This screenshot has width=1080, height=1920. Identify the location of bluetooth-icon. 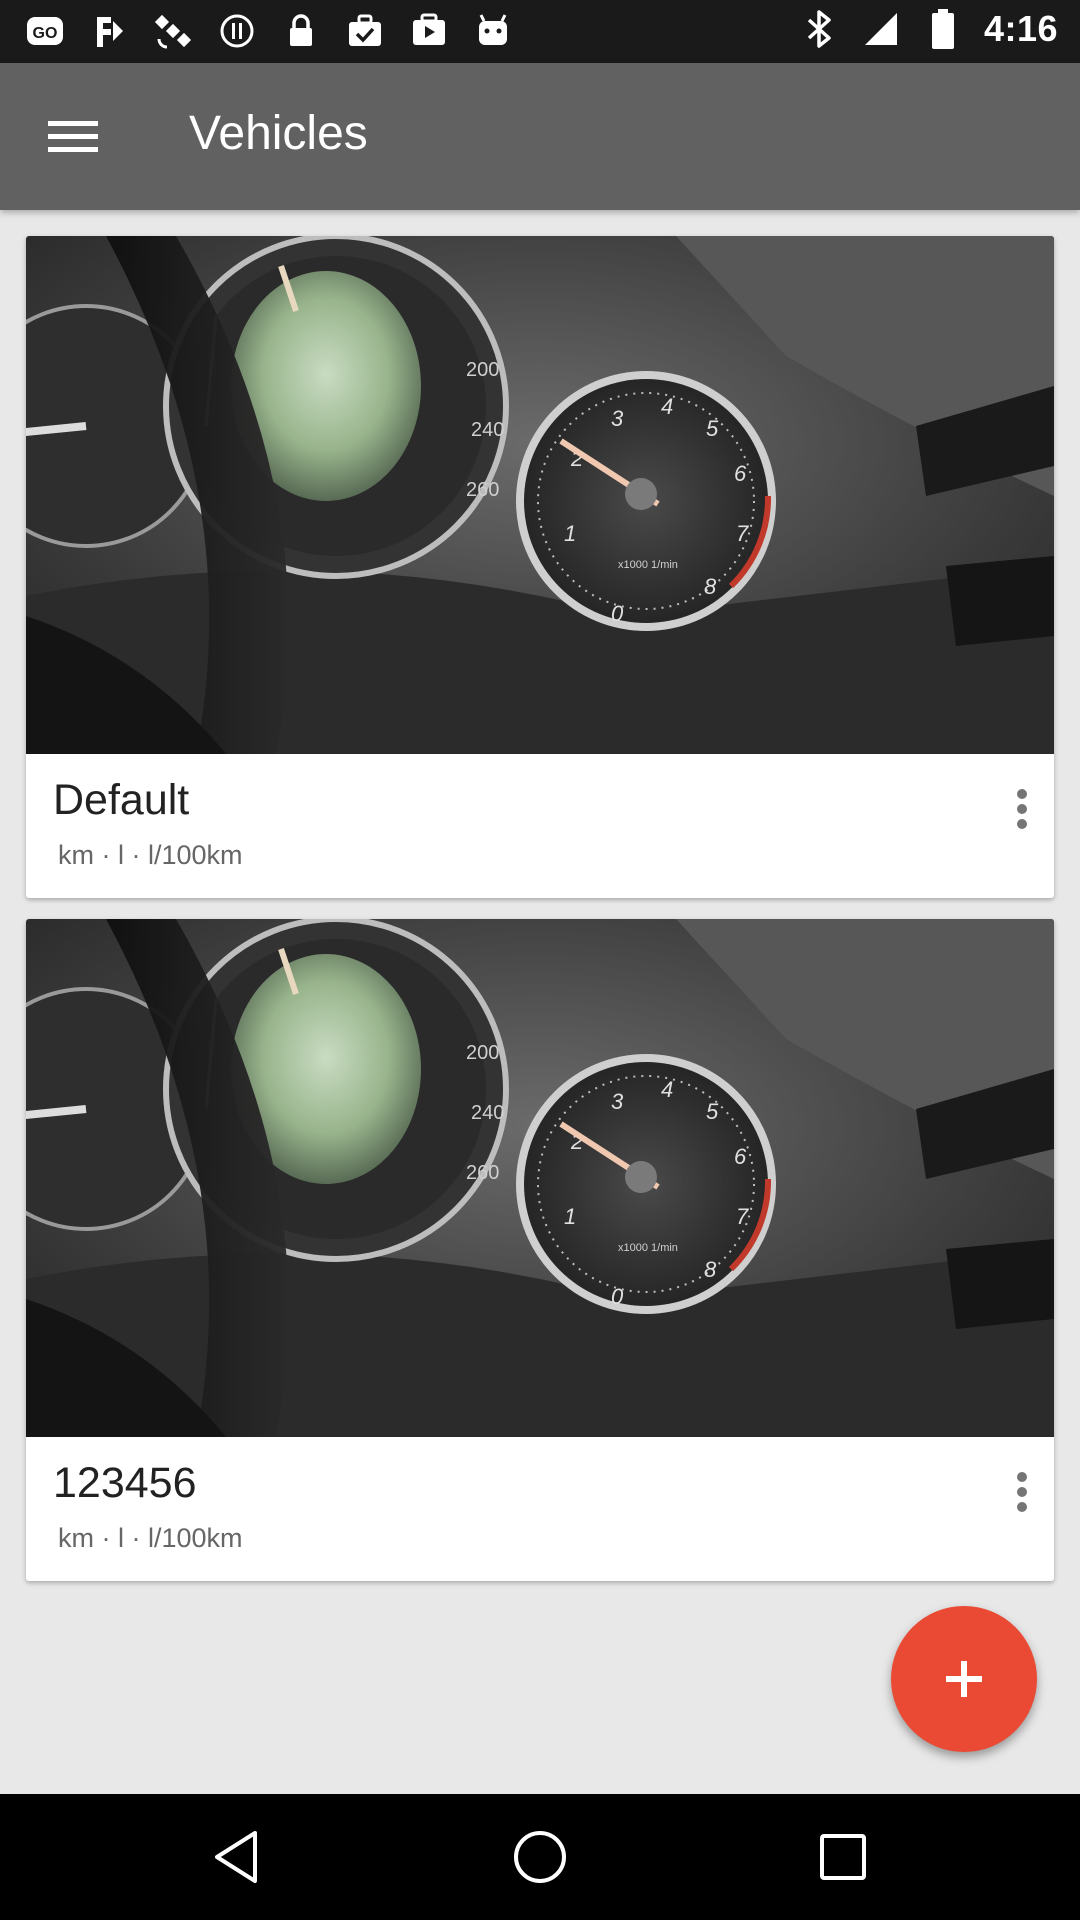
(819, 29).